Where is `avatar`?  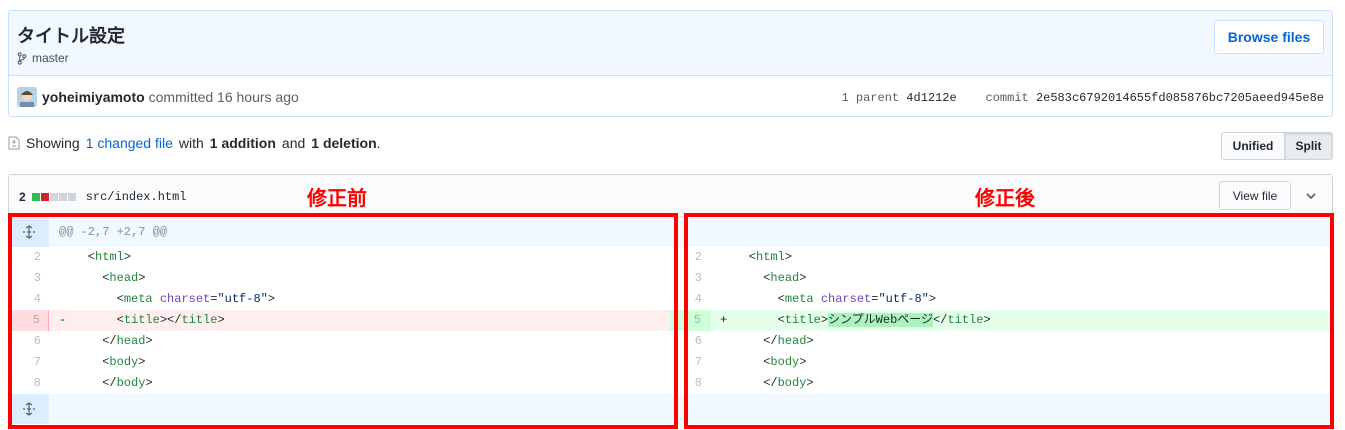
avatar is located at coordinates (27, 97).